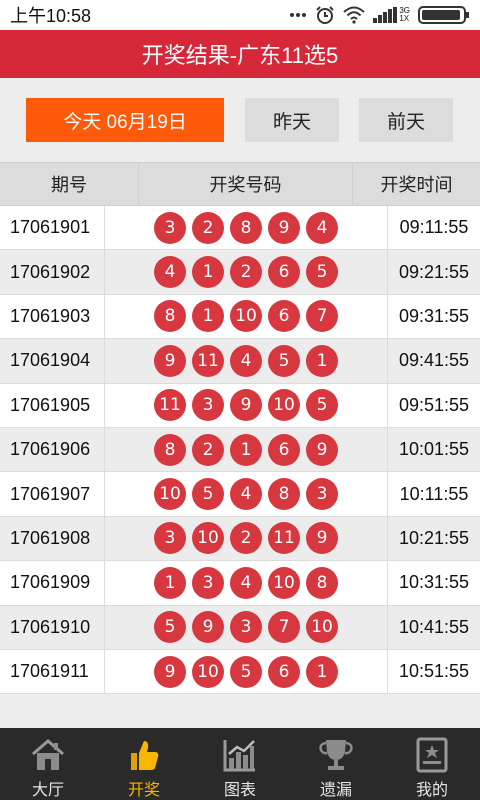  I want to click on issue-number: 17061906, so click(52, 449).